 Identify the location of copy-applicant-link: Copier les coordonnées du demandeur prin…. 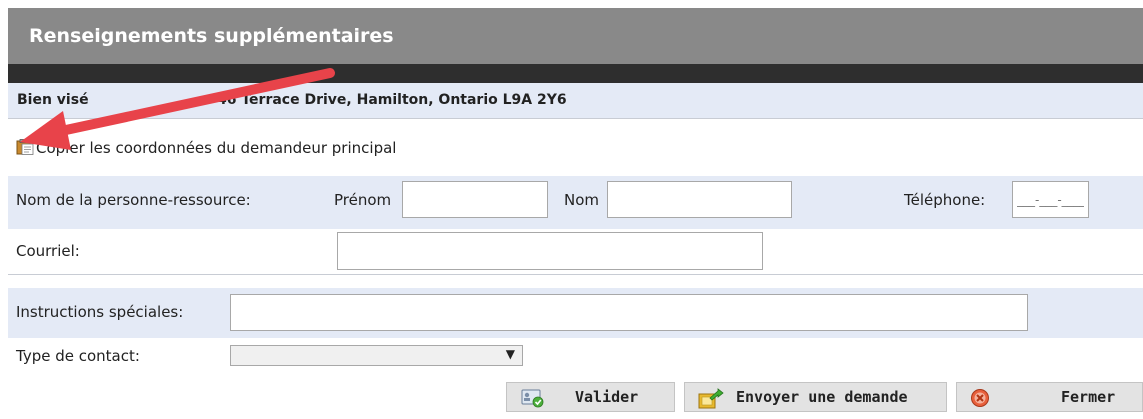
(206, 148).